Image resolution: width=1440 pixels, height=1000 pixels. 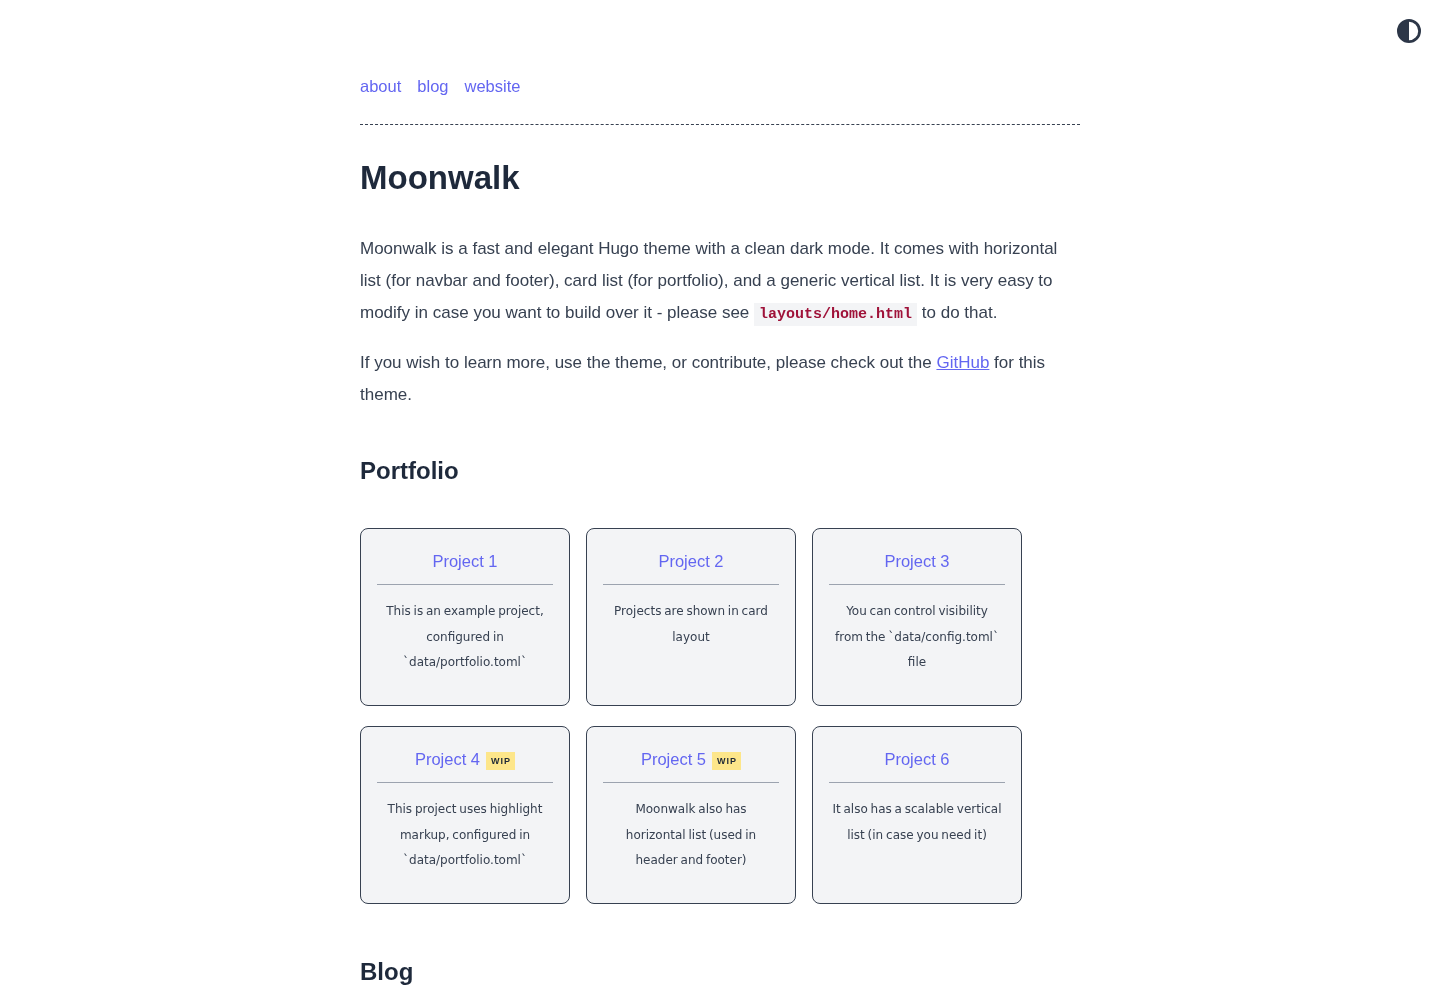 I want to click on project-link: Project 3, so click(x=917, y=561).